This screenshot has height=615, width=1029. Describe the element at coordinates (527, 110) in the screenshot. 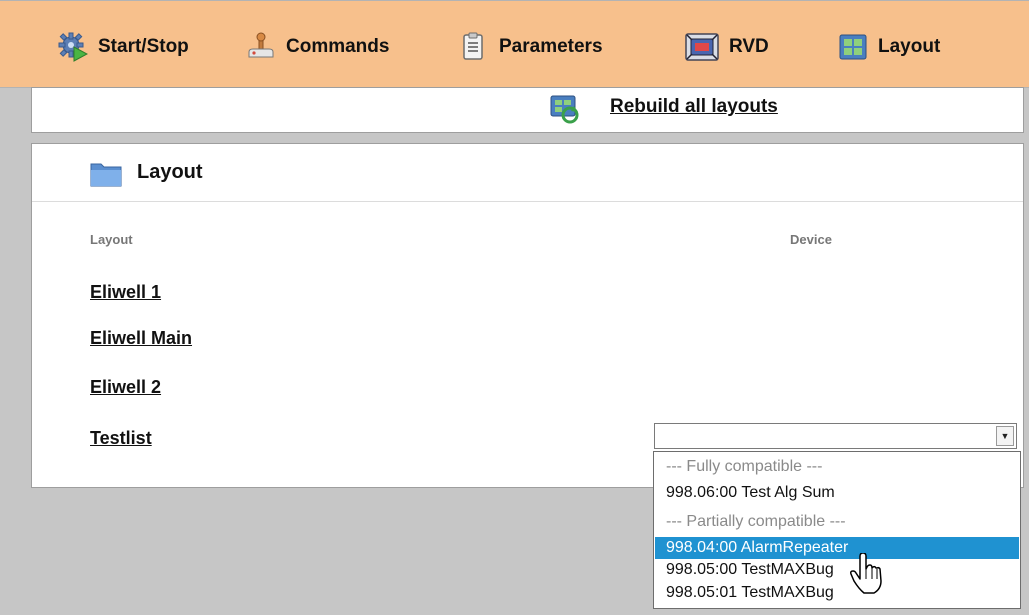

I see `rebuild-panel: Rebuild all layouts` at that location.